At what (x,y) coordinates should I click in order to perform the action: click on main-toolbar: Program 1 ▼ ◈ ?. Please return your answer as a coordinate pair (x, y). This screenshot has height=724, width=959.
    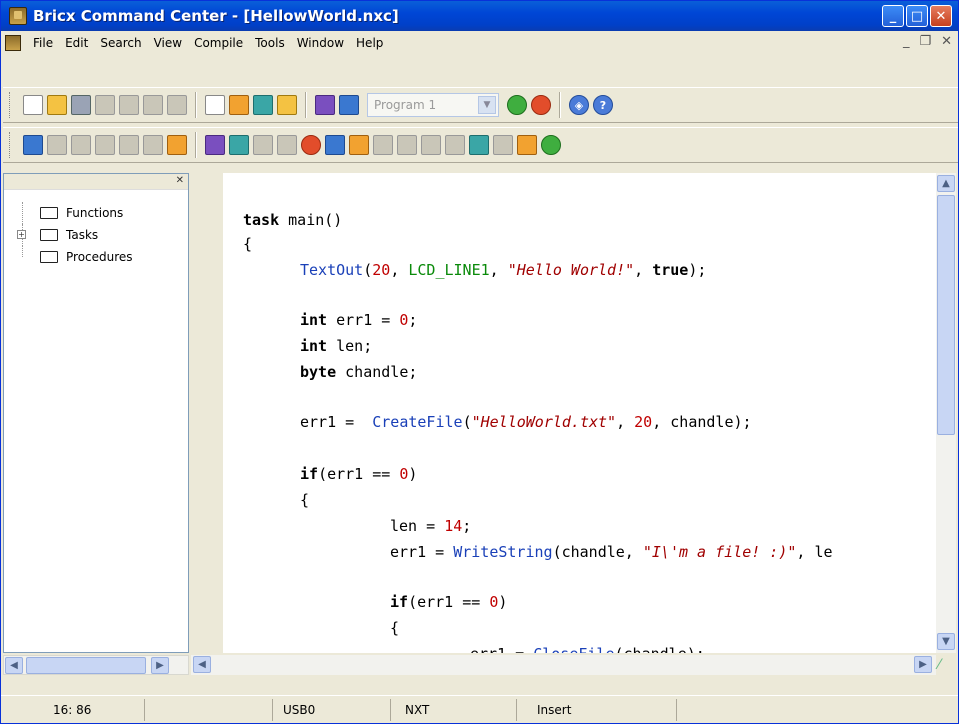
    Looking at the image, I should click on (480, 105).